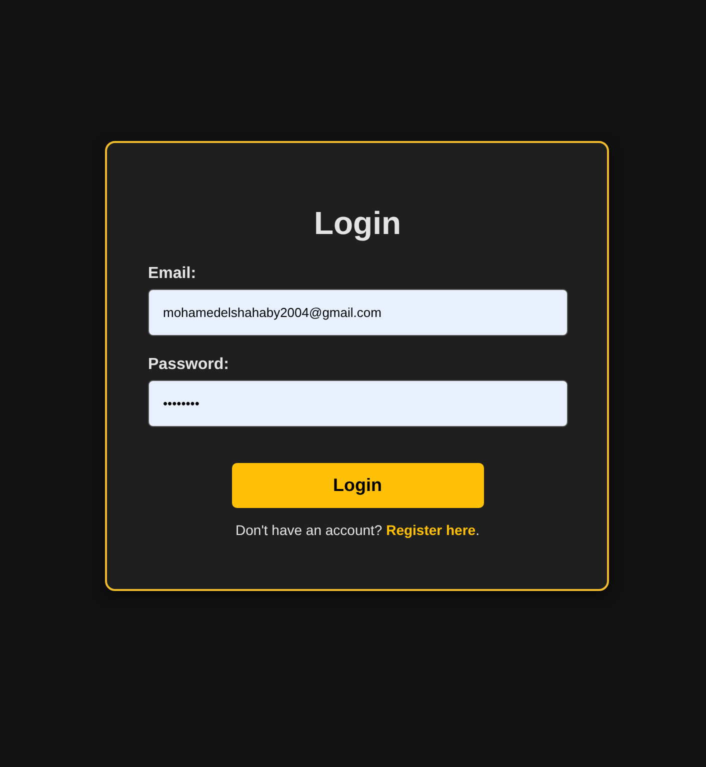 The height and width of the screenshot is (767, 706). Describe the element at coordinates (431, 530) in the screenshot. I see `register-link: Register here` at that location.